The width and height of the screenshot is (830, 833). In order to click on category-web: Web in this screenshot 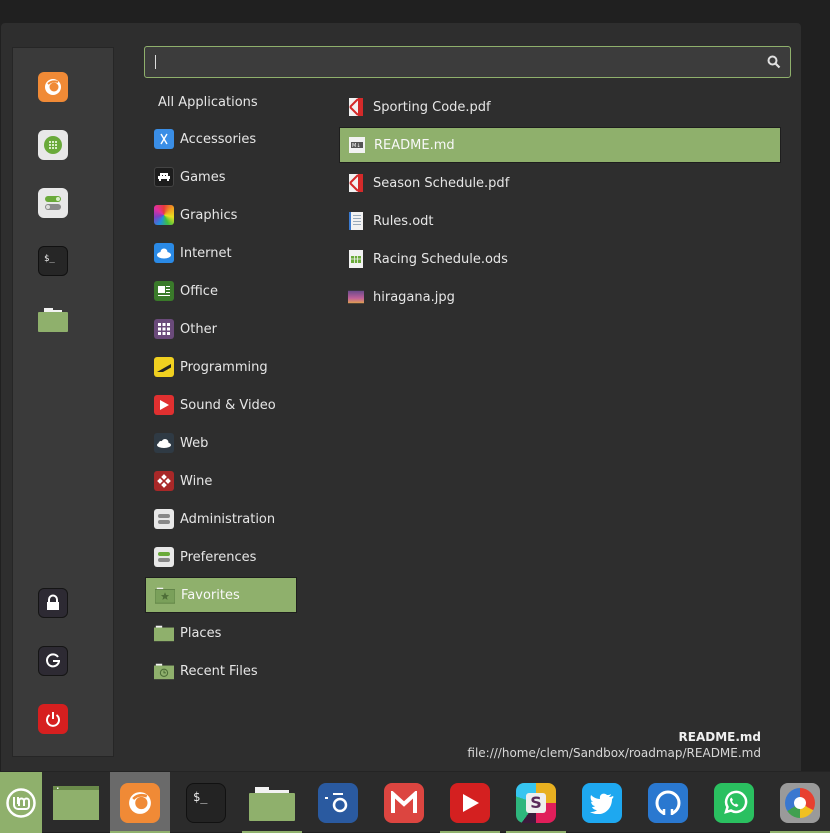, I will do `click(221, 443)`.